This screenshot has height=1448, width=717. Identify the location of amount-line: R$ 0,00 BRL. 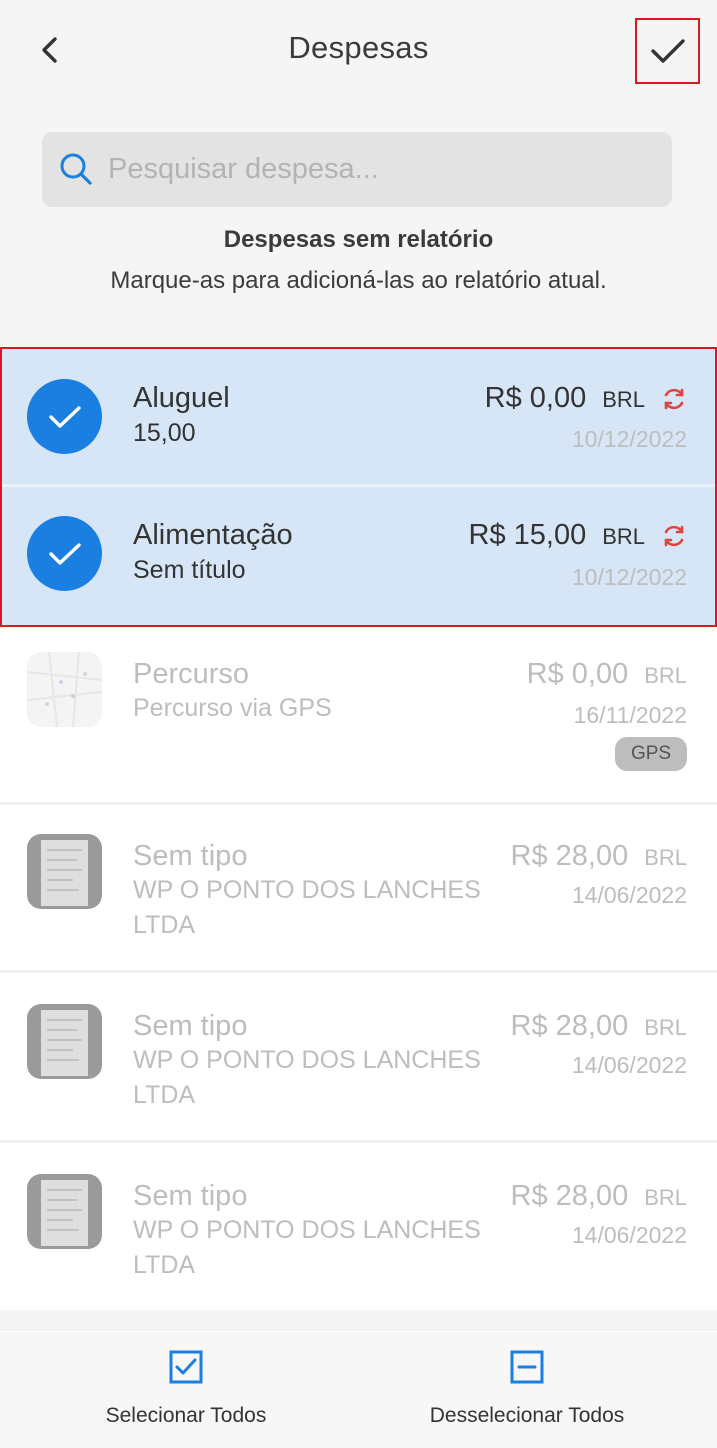
(607, 674).